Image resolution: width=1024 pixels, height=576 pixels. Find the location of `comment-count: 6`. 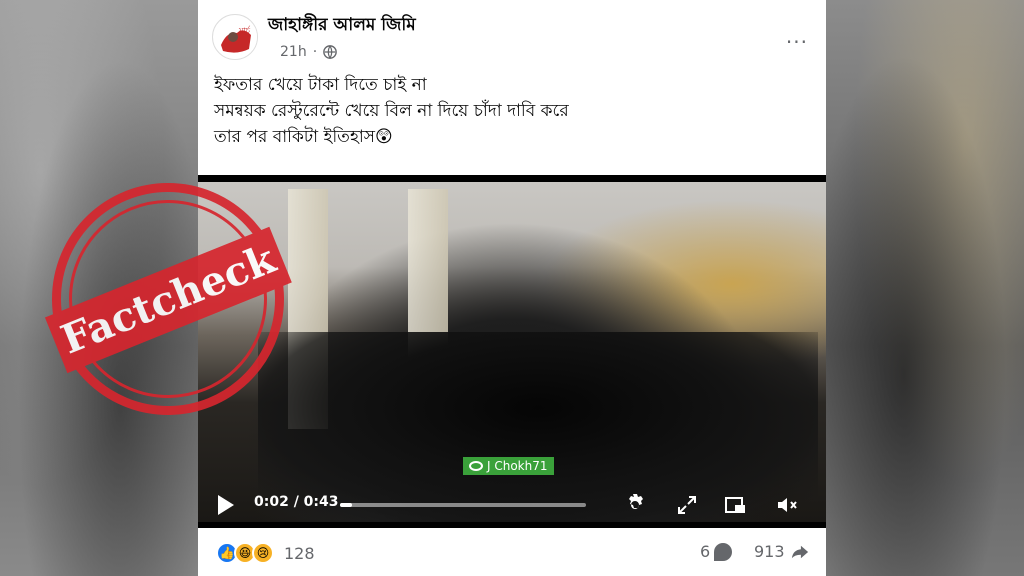

comment-count: 6 is located at coordinates (705, 551).